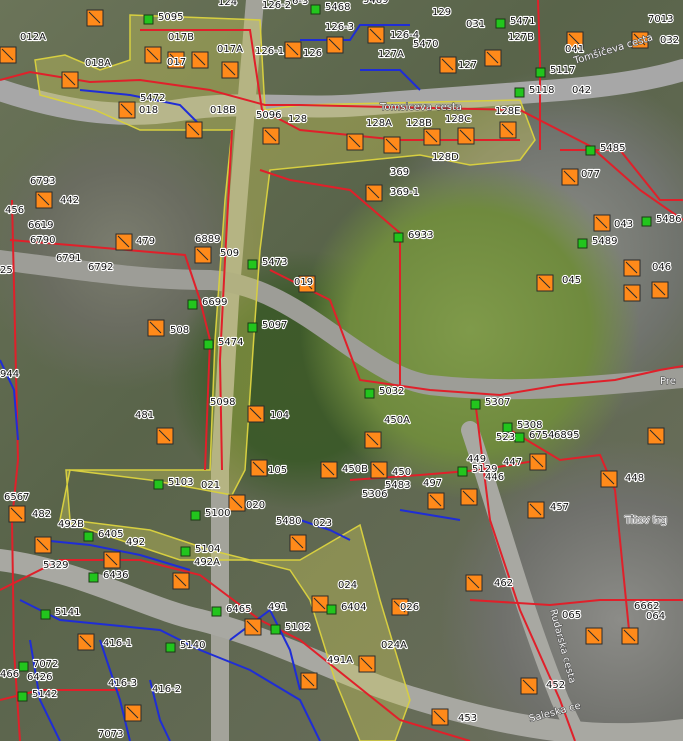 The height and width of the screenshot is (741, 683). Describe the element at coordinates (590, 174) in the screenshot. I see `map-label: 077` at that location.